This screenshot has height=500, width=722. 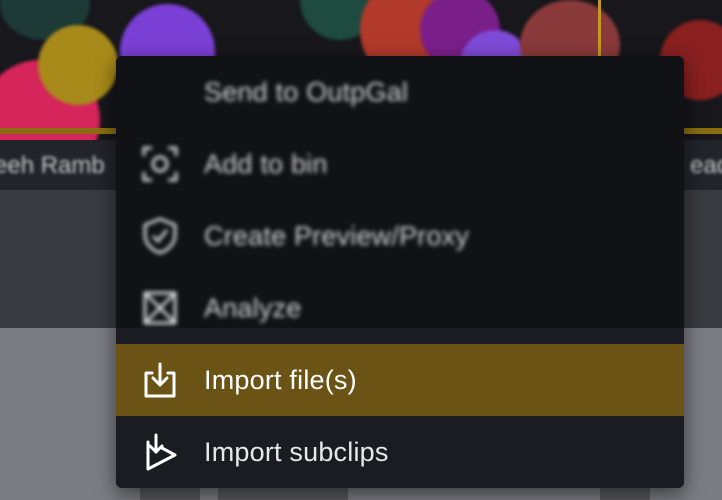 I want to click on clip-label-left: eeh Ramb, so click(x=52, y=166).